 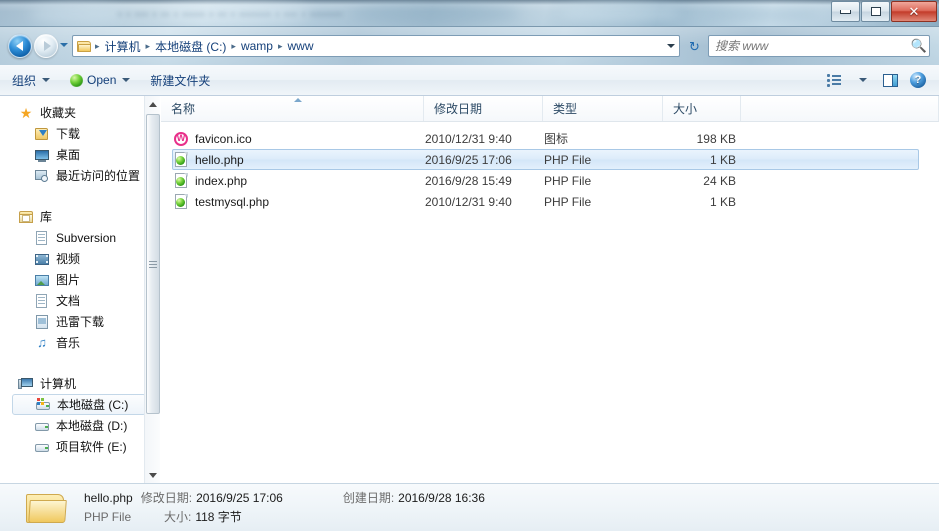 What do you see at coordinates (845, 11) in the screenshot?
I see `minimize-button` at bounding box center [845, 11].